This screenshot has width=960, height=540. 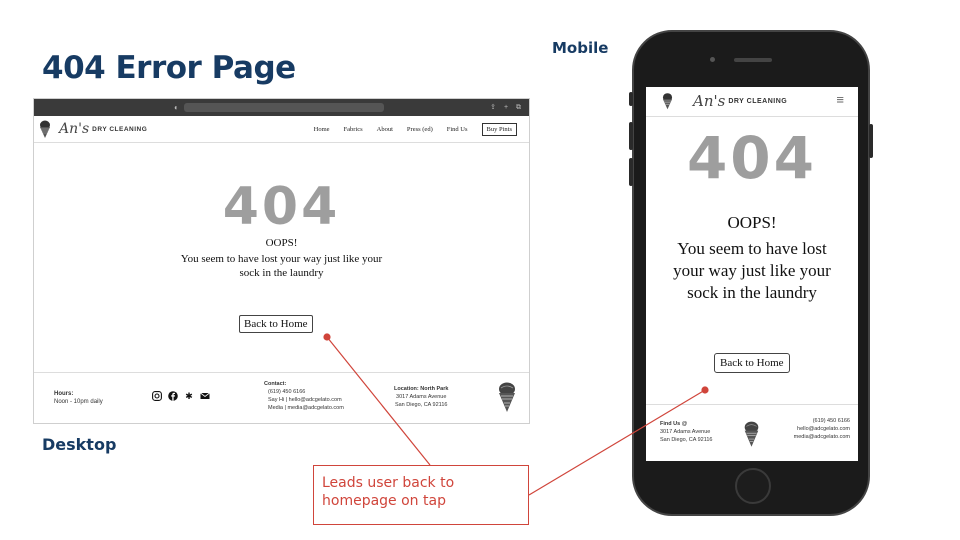 What do you see at coordinates (686, 440) in the screenshot?
I see `find-us-city: San Diego, CA 92116` at bounding box center [686, 440].